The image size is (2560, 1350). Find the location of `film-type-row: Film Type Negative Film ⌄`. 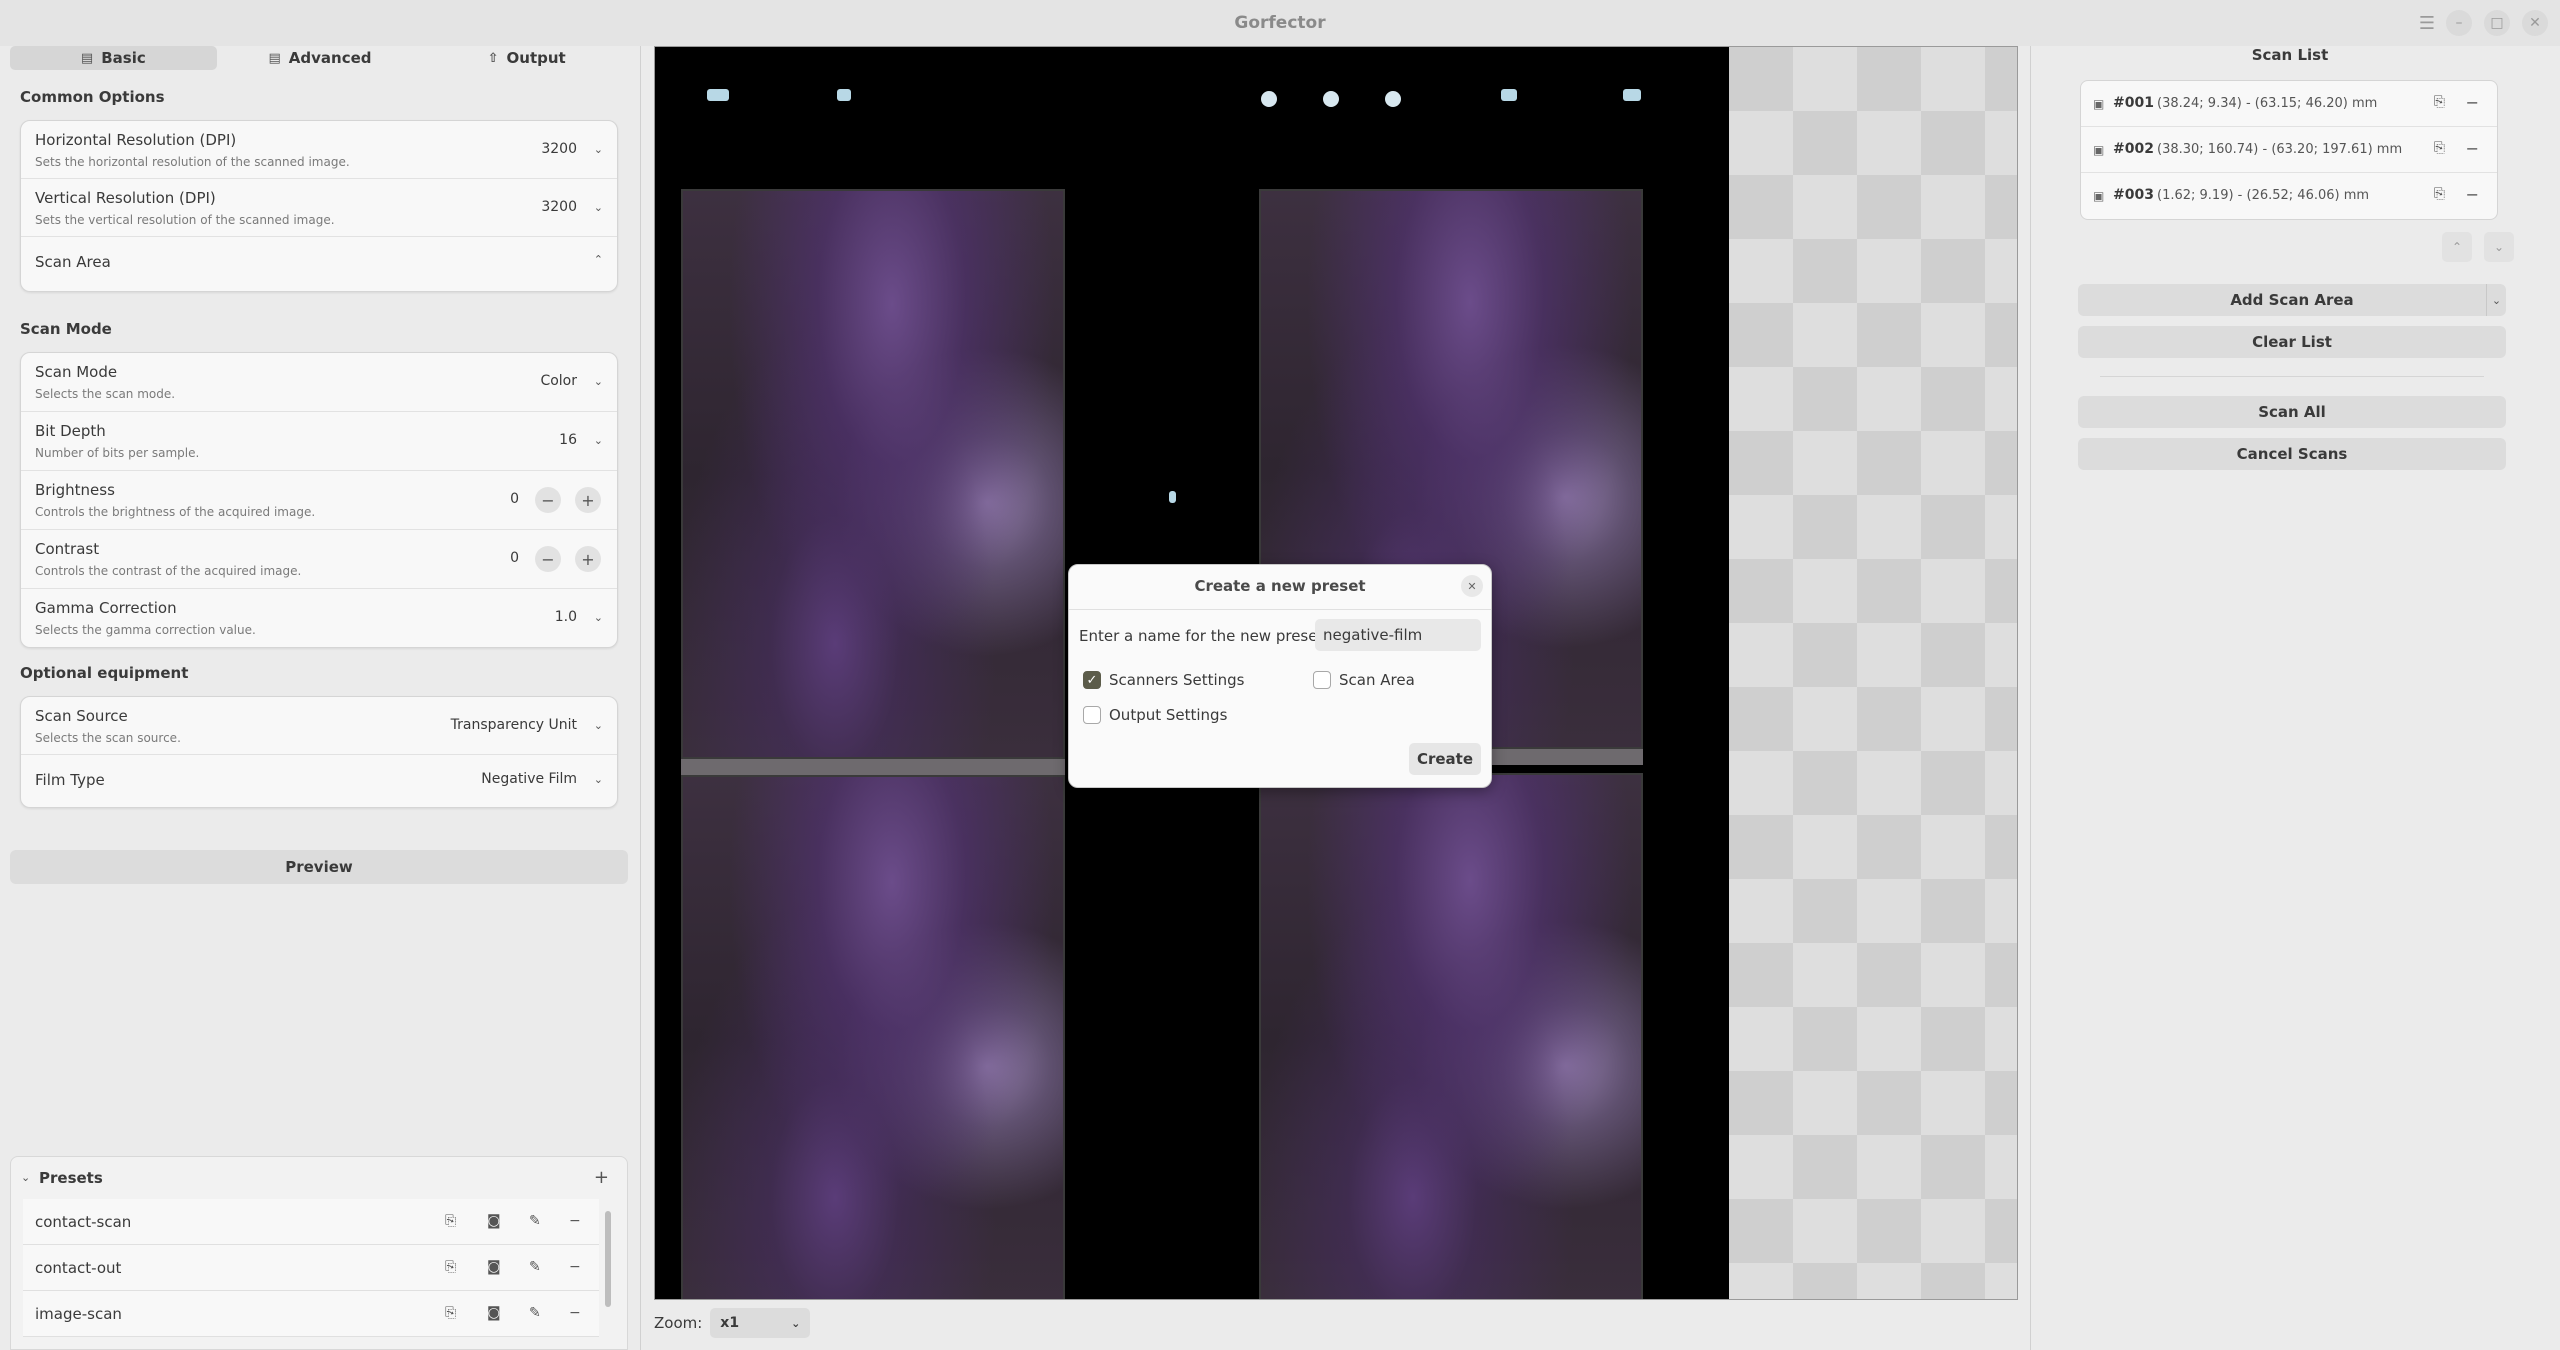

film-type-row: Film Type Negative Film ⌄ is located at coordinates (319, 781).